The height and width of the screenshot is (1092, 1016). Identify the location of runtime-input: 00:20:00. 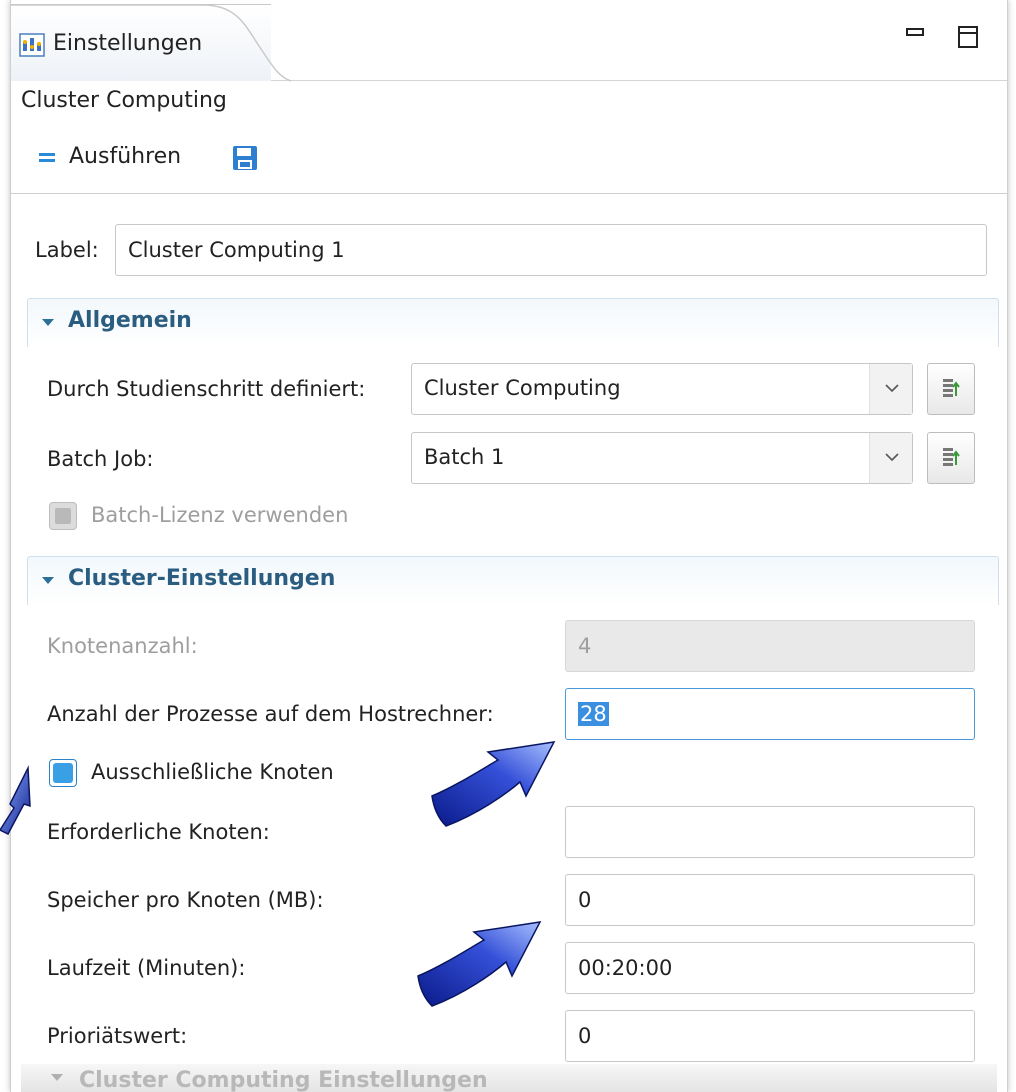
(770, 968).